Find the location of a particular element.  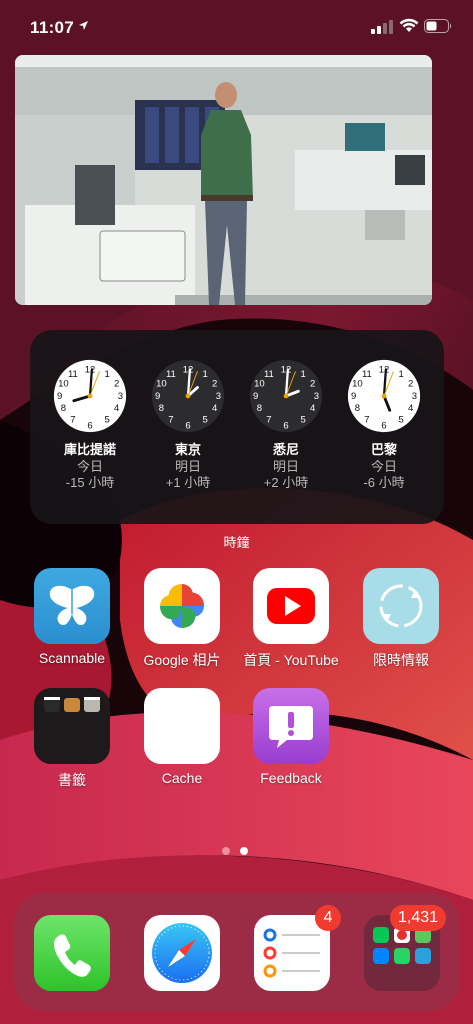

app-label: Scannable is located at coordinates (72, 658).